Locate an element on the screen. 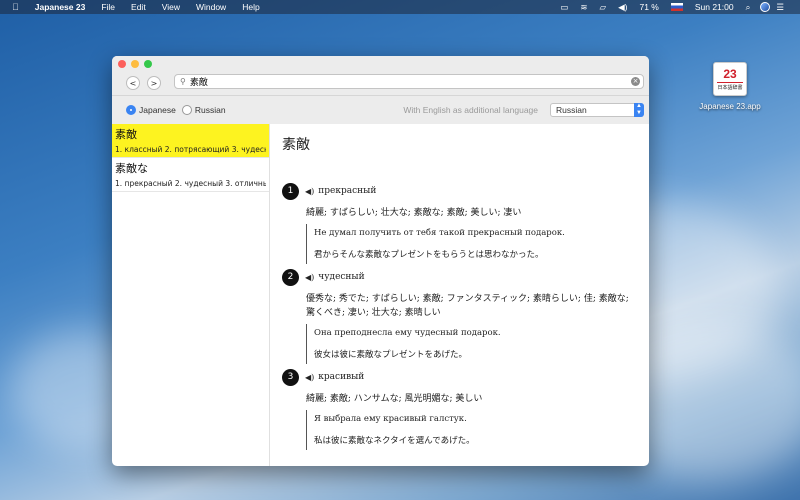  entry-word: 素敵な is located at coordinates (131, 168).